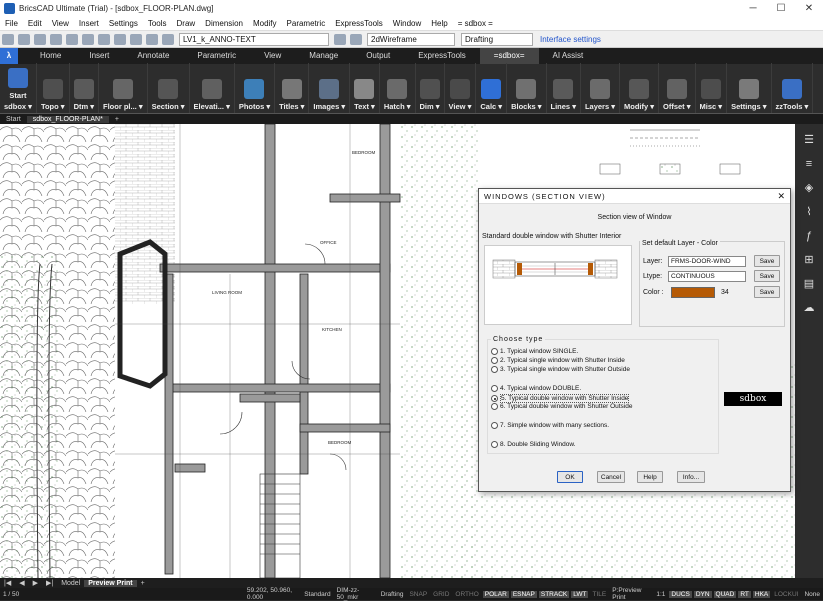 The width and height of the screenshot is (823, 601). I want to click on menu-file: File, so click(11, 23).